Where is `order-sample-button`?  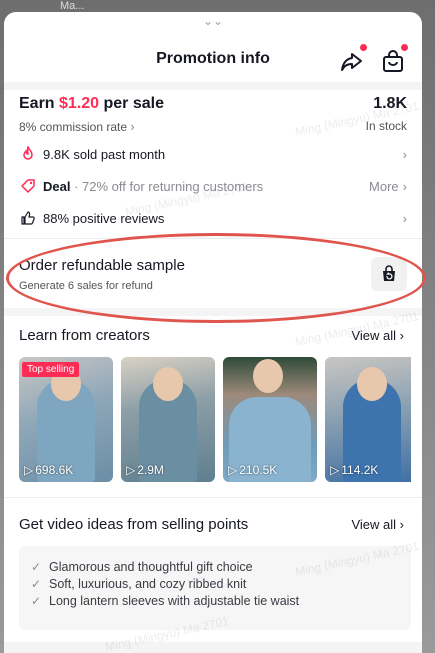 order-sample-button is located at coordinates (389, 274).